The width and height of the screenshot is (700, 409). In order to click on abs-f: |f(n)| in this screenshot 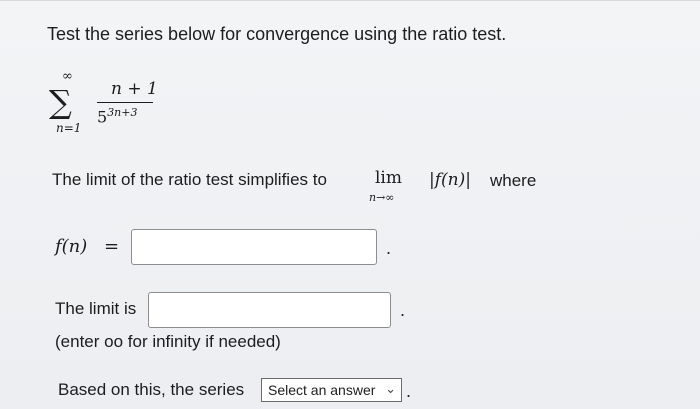, I will do `click(450, 180)`.